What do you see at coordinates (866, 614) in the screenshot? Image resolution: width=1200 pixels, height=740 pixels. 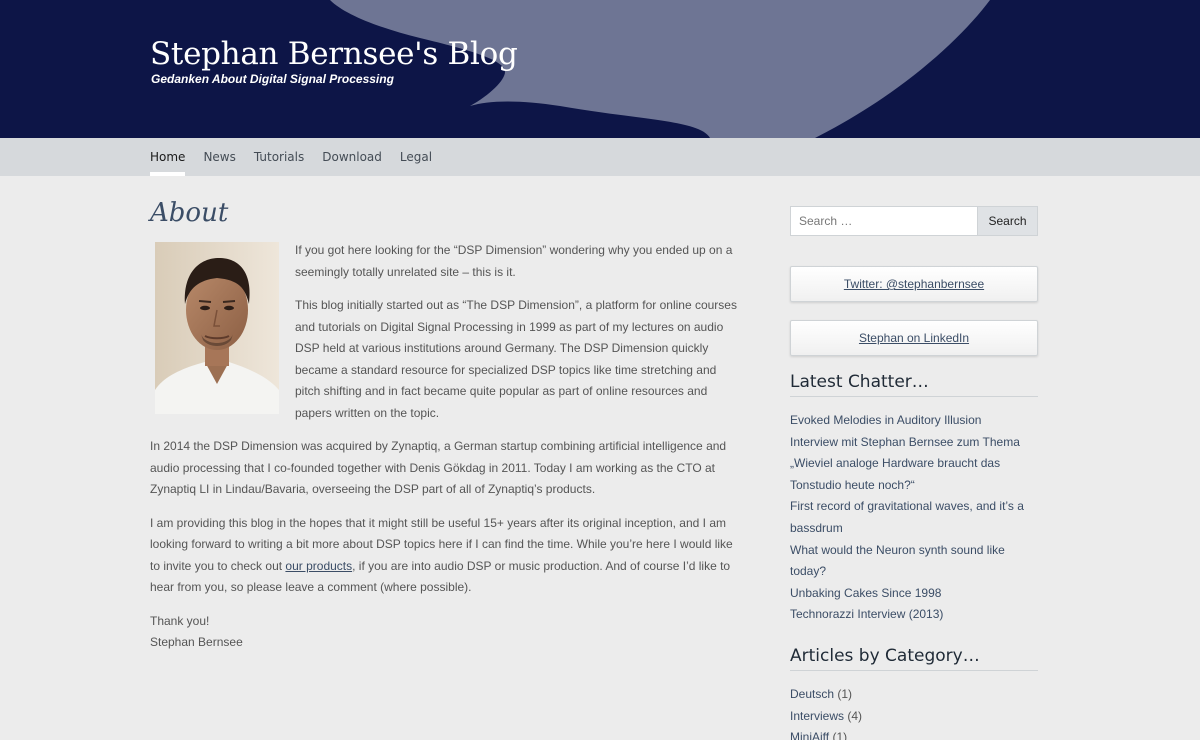 I see `latest-post-link: Technorazzi Interview (2013)` at bounding box center [866, 614].